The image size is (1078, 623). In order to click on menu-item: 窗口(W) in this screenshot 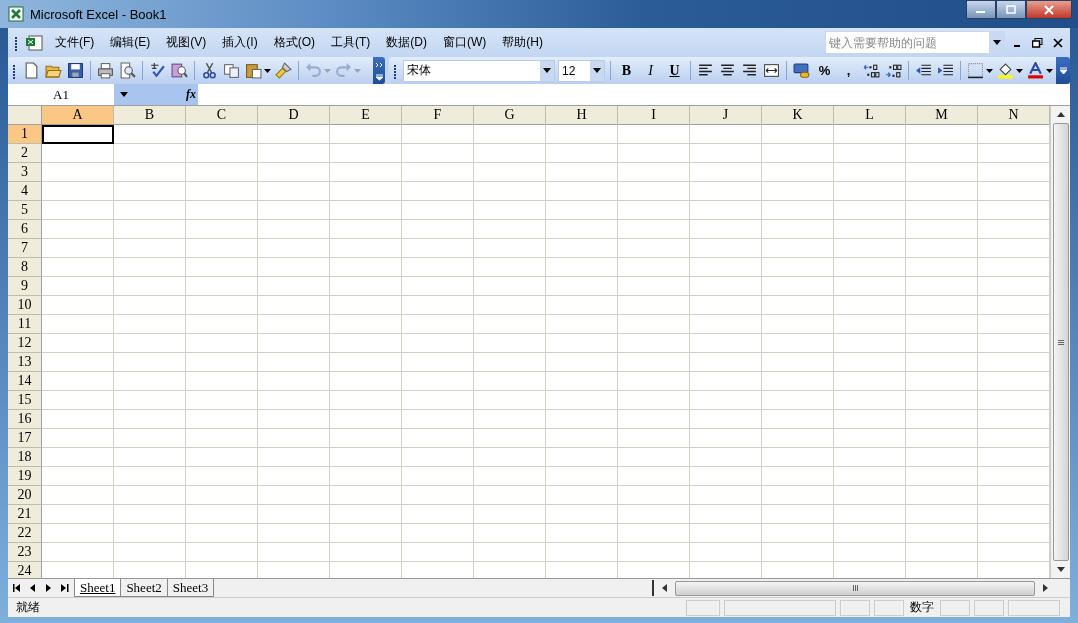, I will do `click(465, 42)`.